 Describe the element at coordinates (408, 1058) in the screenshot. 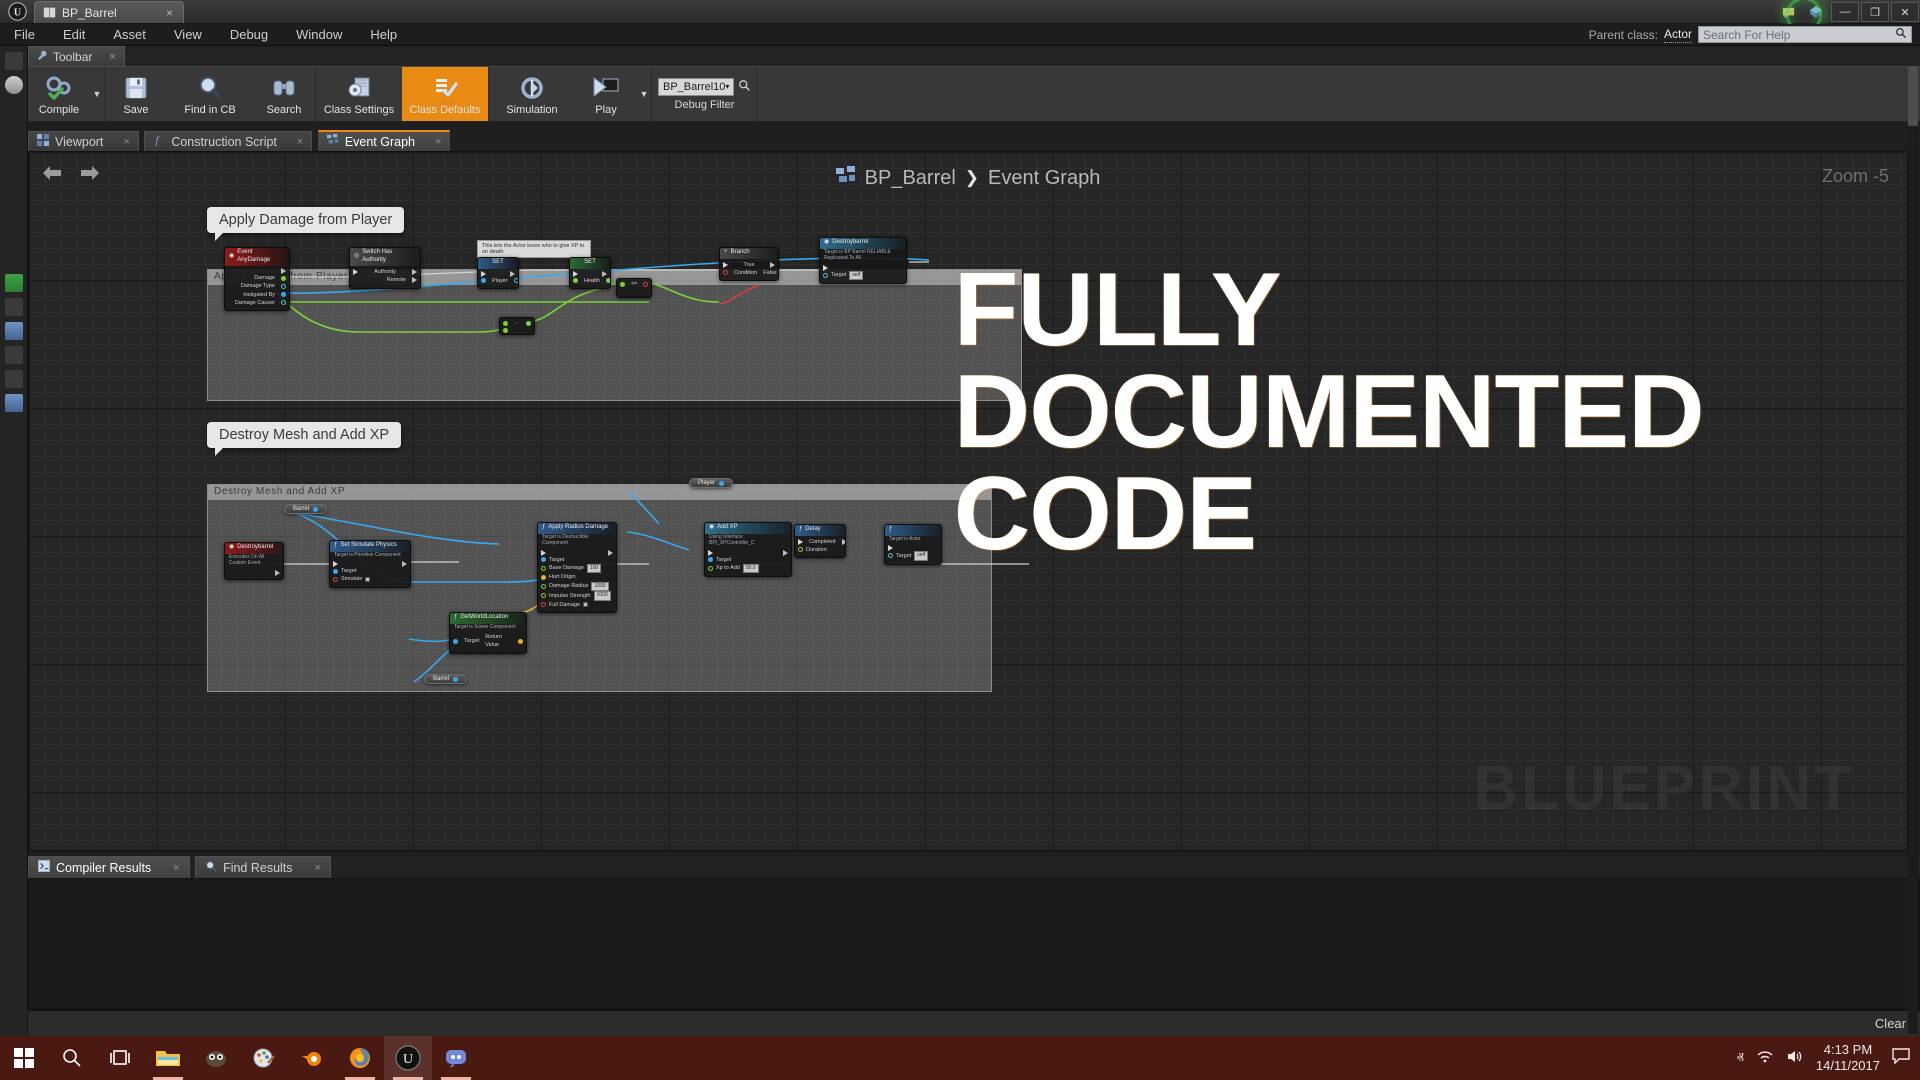

I see `unreal-engine-icon: U` at that location.